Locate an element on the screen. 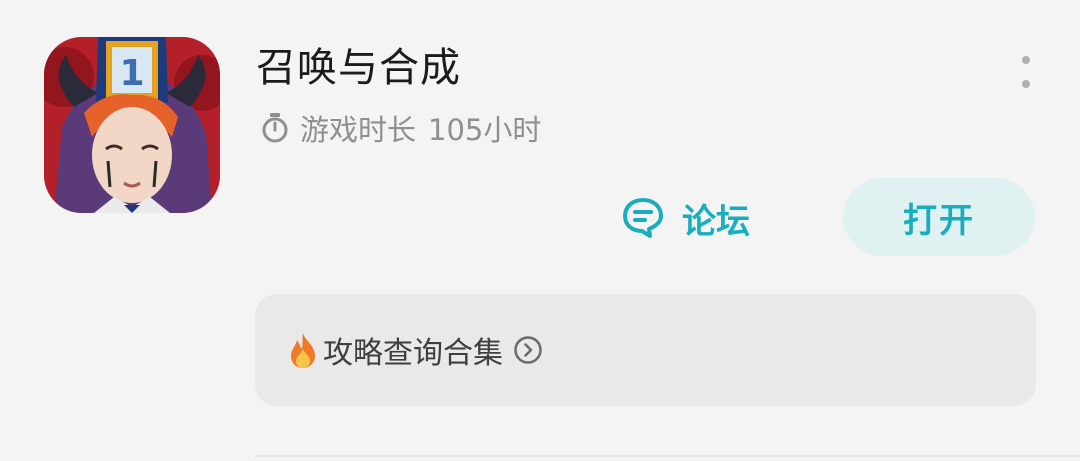  divider is located at coordinates (667, 456).